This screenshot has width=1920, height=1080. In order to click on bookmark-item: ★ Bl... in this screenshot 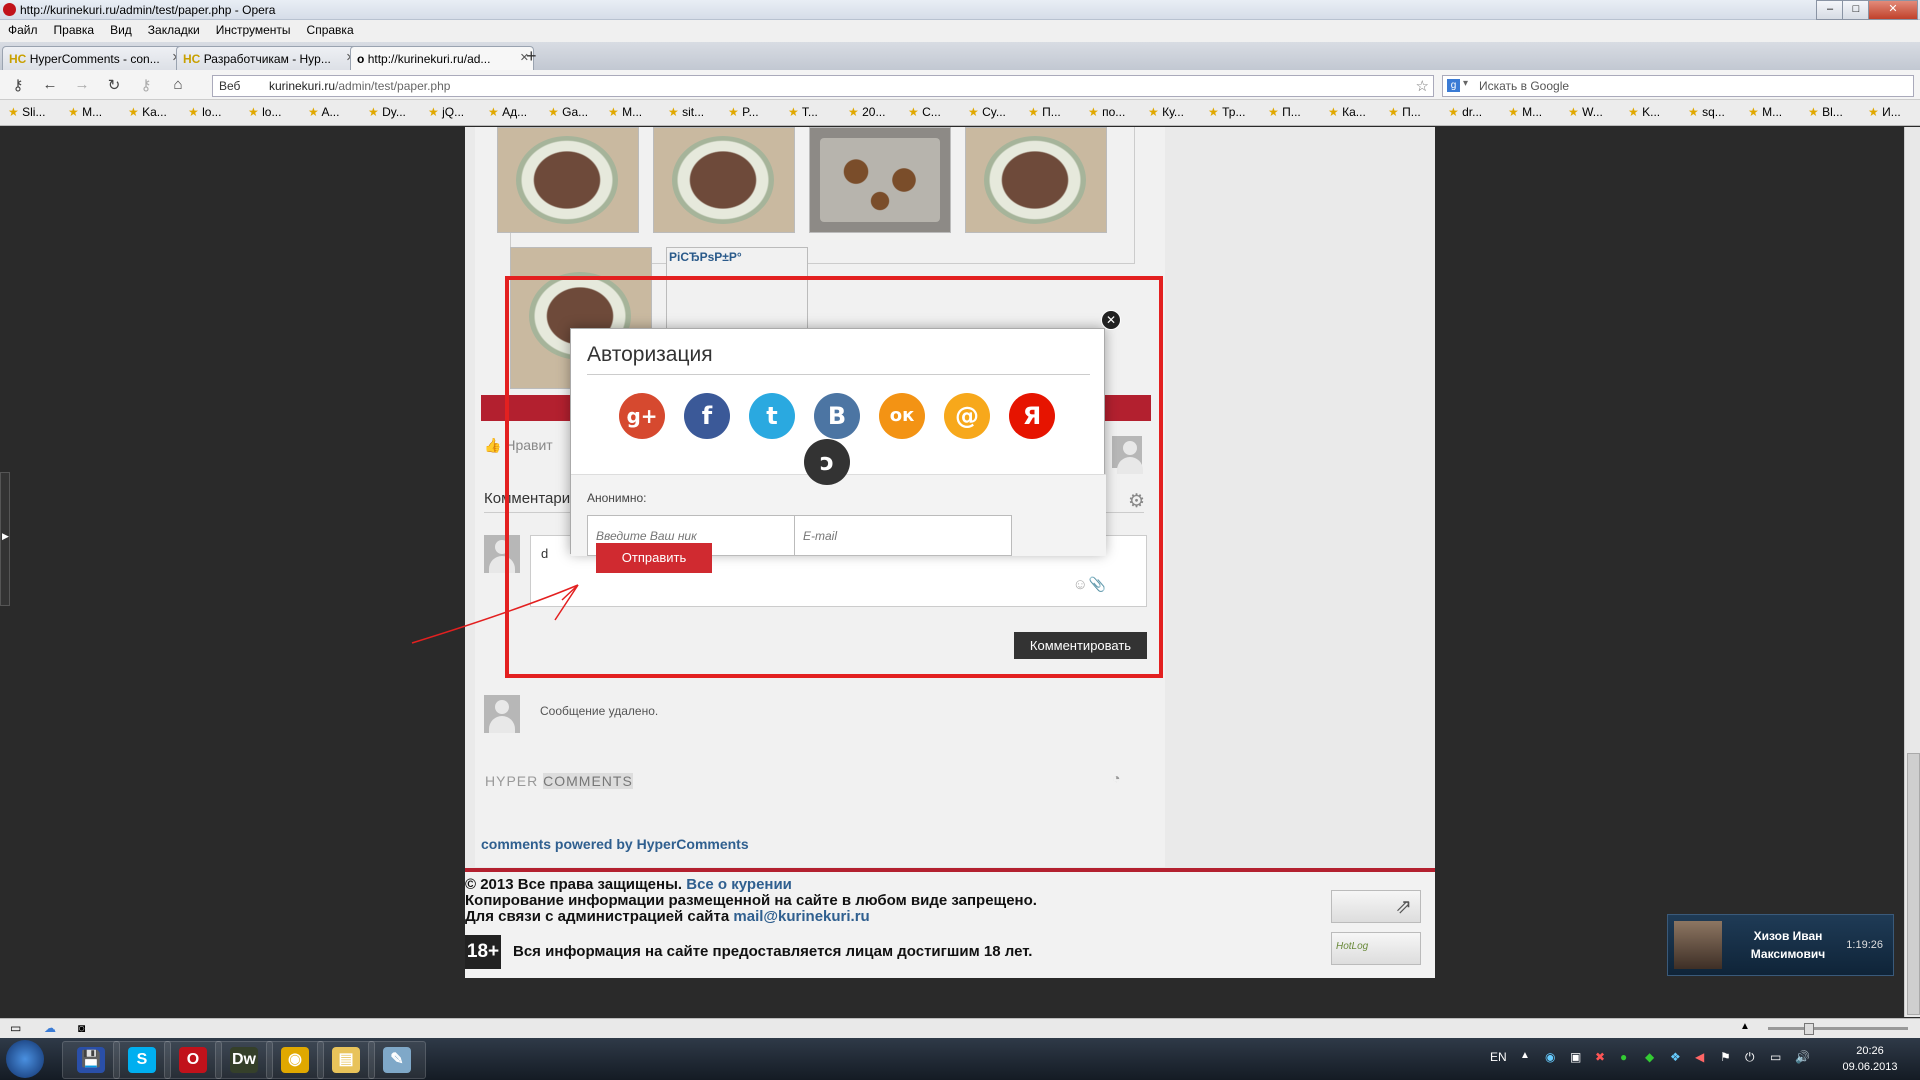, I will do `click(1834, 112)`.